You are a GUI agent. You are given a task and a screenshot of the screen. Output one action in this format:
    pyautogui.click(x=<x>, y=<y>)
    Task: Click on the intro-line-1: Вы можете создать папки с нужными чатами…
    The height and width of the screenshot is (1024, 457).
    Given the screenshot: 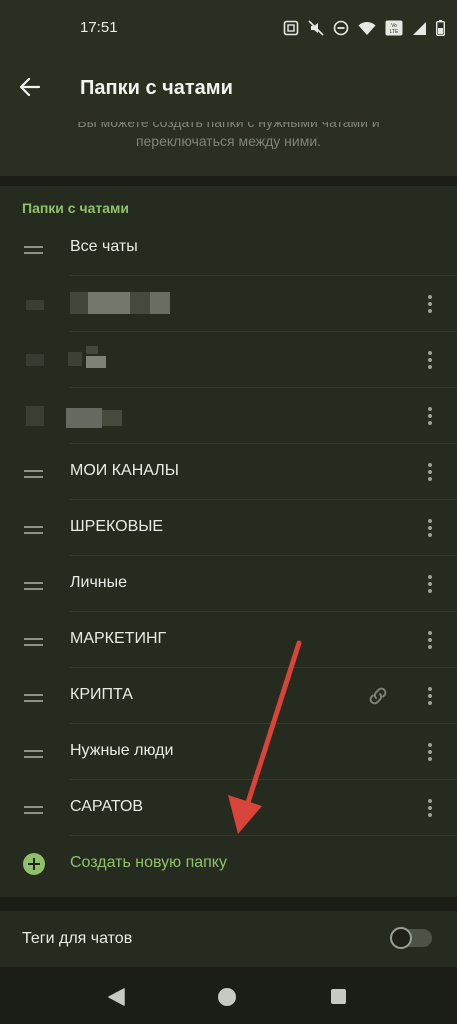 What is the action you would take?
    pyautogui.click(x=228, y=126)
    